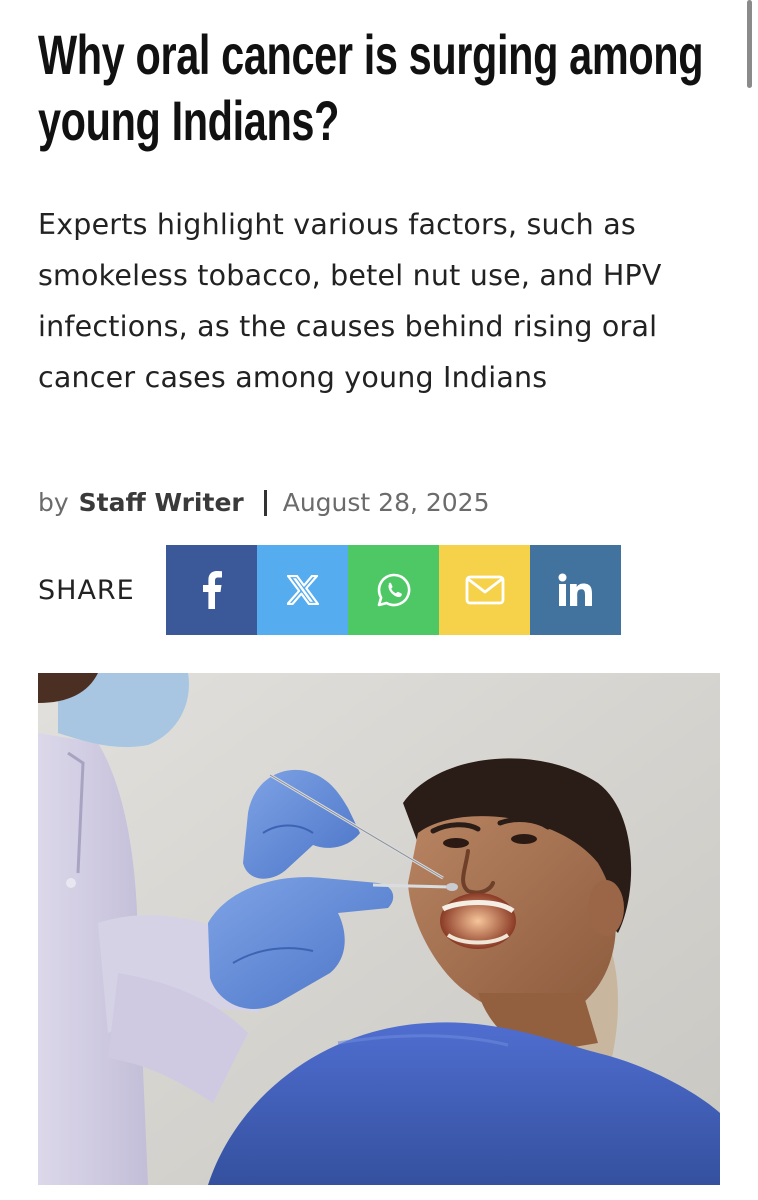 The image size is (758, 1200). Describe the element at coordinates (86, 590) in the screenshot. I see `share-label: SHARE` at that location.